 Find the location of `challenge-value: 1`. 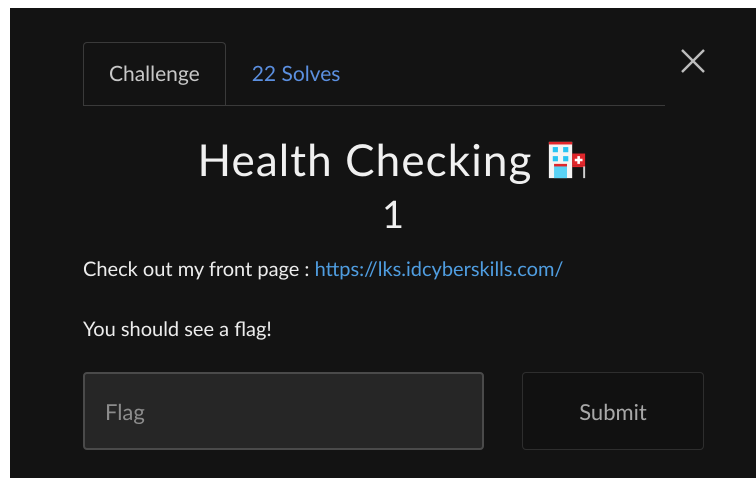

challenge-value: 1 is located at coordinates (393, 214).